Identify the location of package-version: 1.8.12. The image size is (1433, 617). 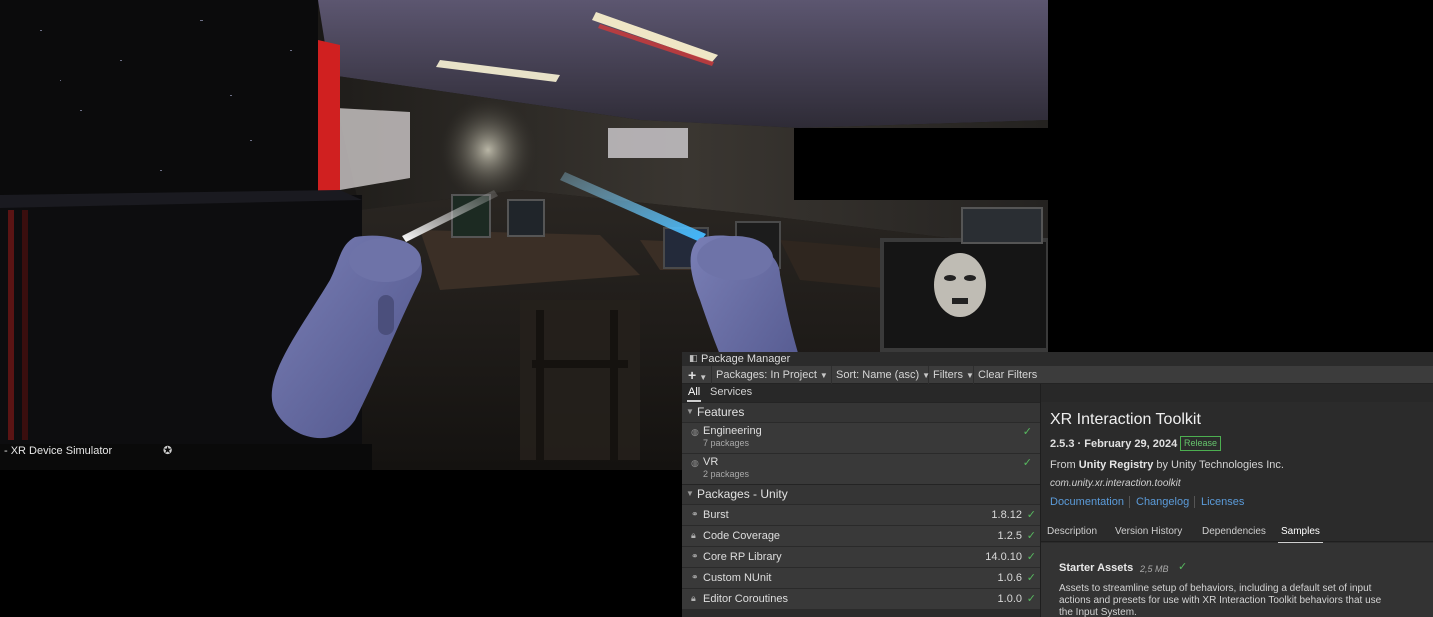
(1006, 515).